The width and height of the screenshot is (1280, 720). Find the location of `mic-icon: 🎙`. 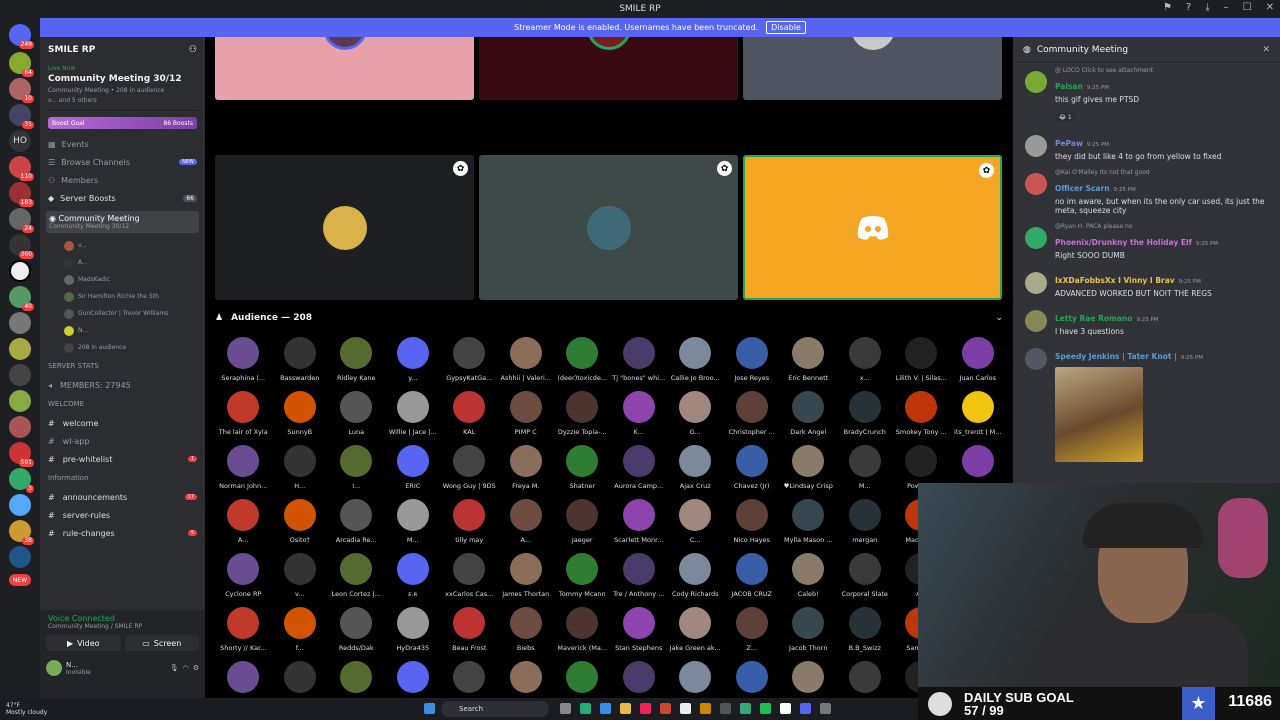

mic-icon: 🎙 is located at coordinates (174, 668).